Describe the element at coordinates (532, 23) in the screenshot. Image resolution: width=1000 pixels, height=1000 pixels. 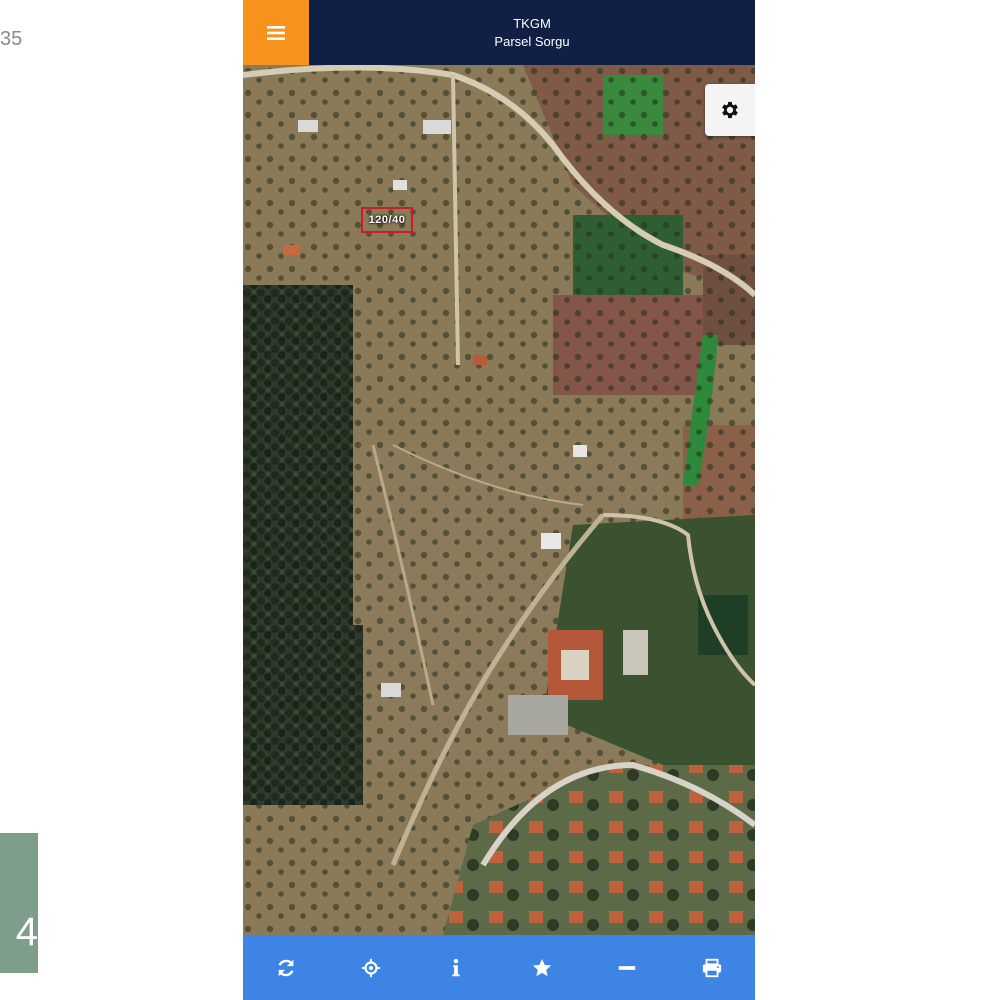
I see `app-title: TKGM` at that location.